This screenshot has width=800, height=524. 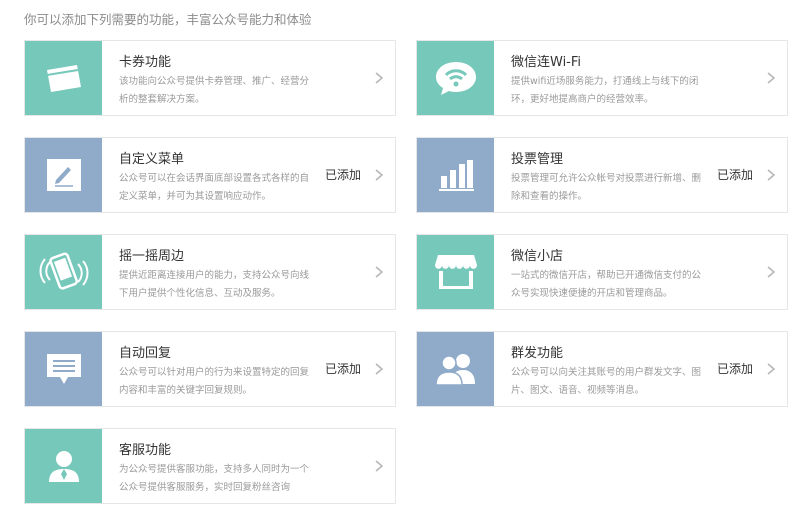 I want to click on feature-description: 投票管理可允许公众帐号对投票进行新增、删除和查看的操作。, so click(x=606, y=187).